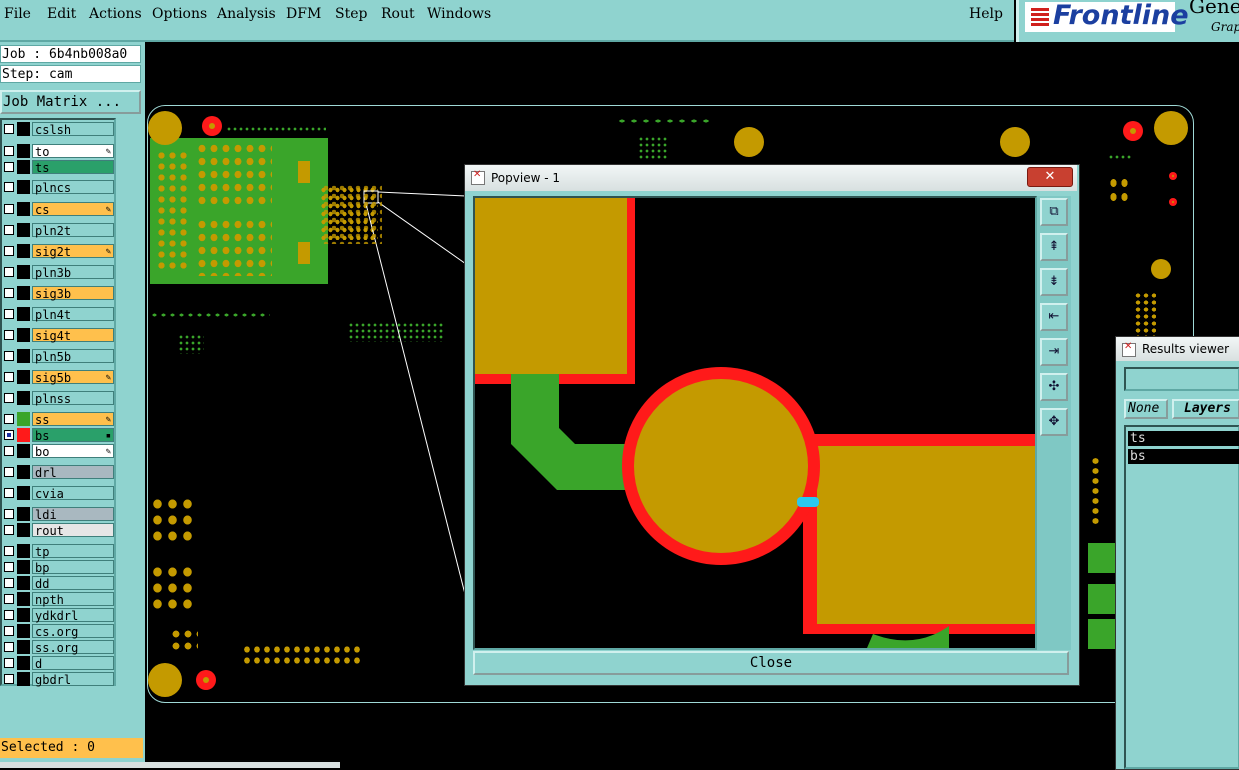  What do you see at coordinates (351, 14) in the screenshot?
I see `menu-step: Step` at bounding box center [351, 14].